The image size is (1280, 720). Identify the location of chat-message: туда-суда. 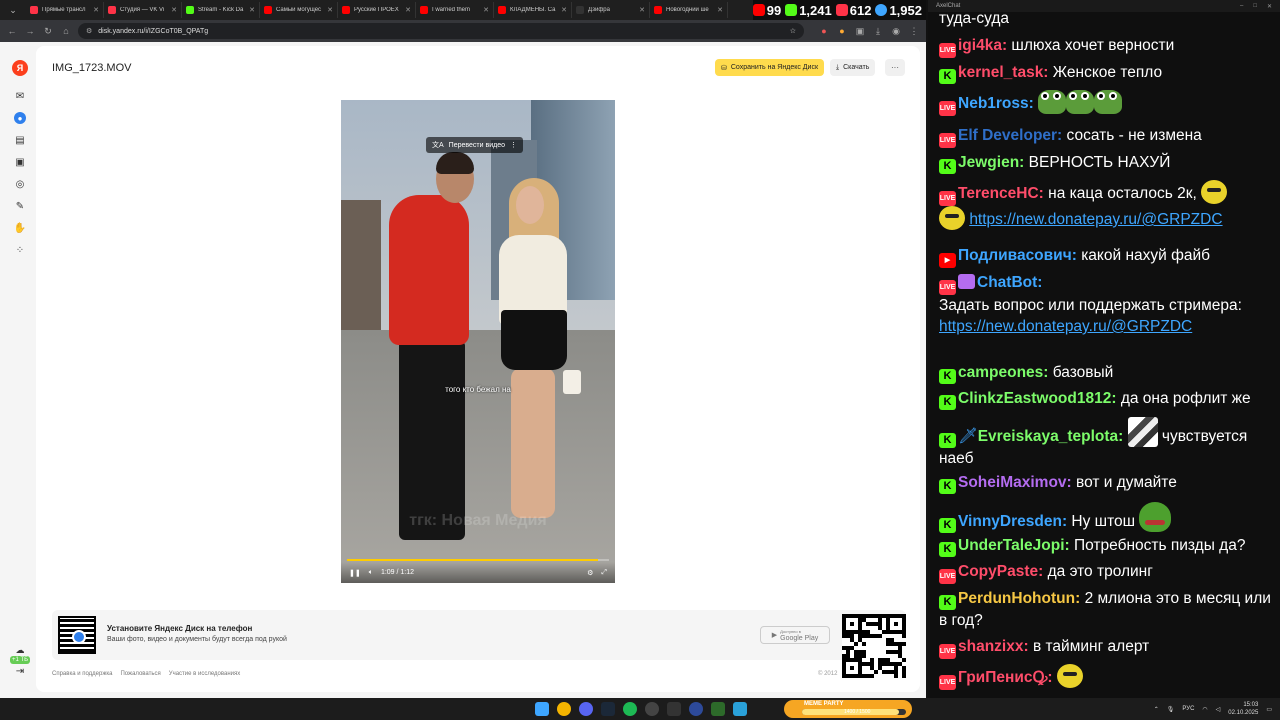
(974, 18).